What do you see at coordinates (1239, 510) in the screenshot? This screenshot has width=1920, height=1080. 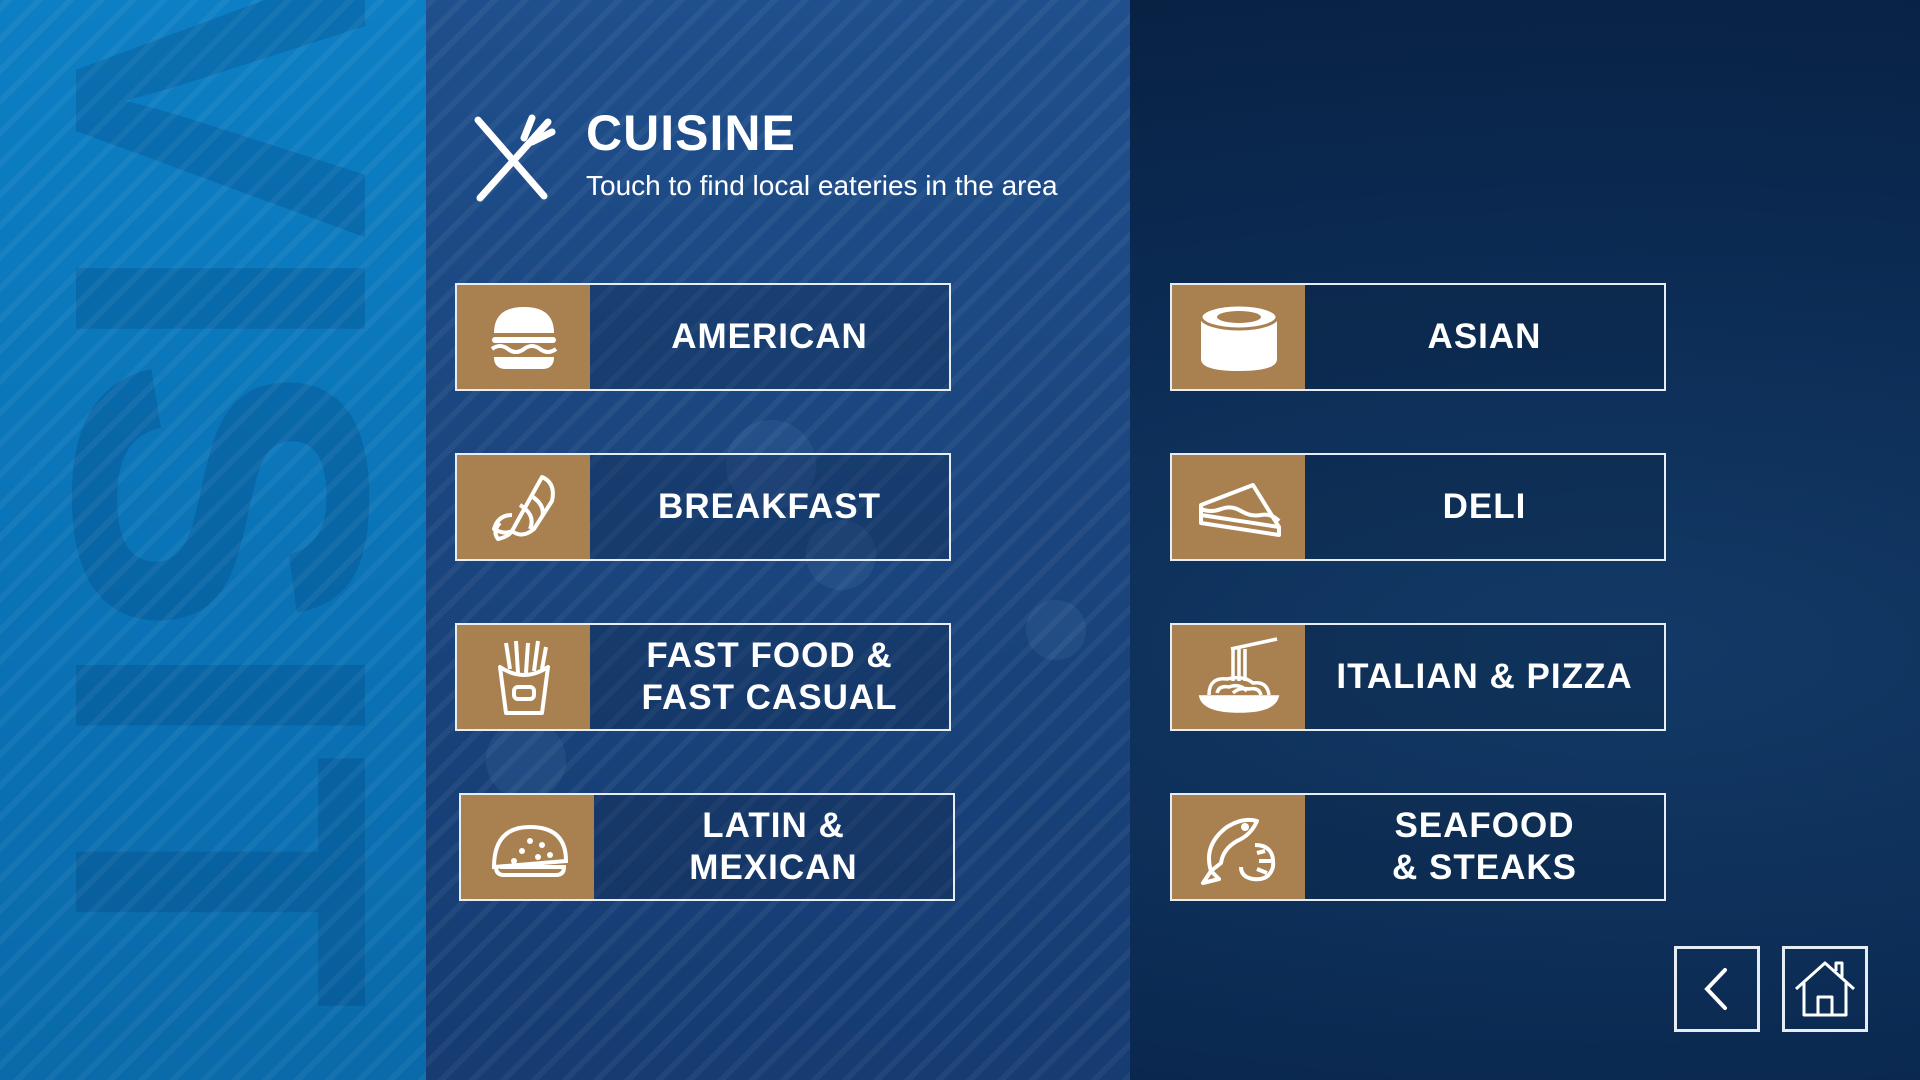 I see `sandwich-icon` at bounding box center [1239, 510].